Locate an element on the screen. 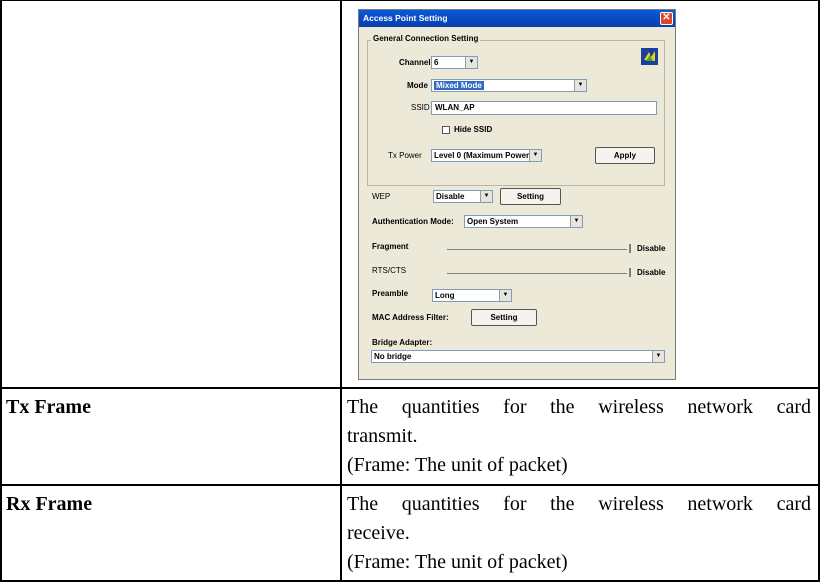 The height and width of the screenshot is (582, 820). row-desc-rx-line3: (Frame: The unit of packet) is located at coordinates (457, 562).